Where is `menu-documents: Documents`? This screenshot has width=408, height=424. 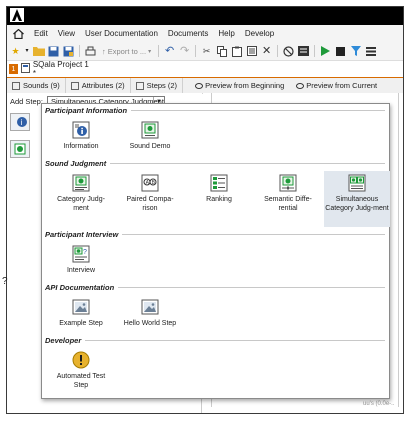
menu-documents: Documents is located at coordinates (188, 33).